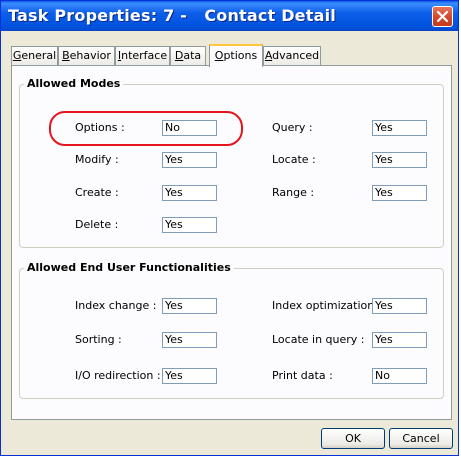  What do you see at coordinates (189, 193) in the screenshot?
I see `create-mode-field: Yes` at bounding box center [189, 193].